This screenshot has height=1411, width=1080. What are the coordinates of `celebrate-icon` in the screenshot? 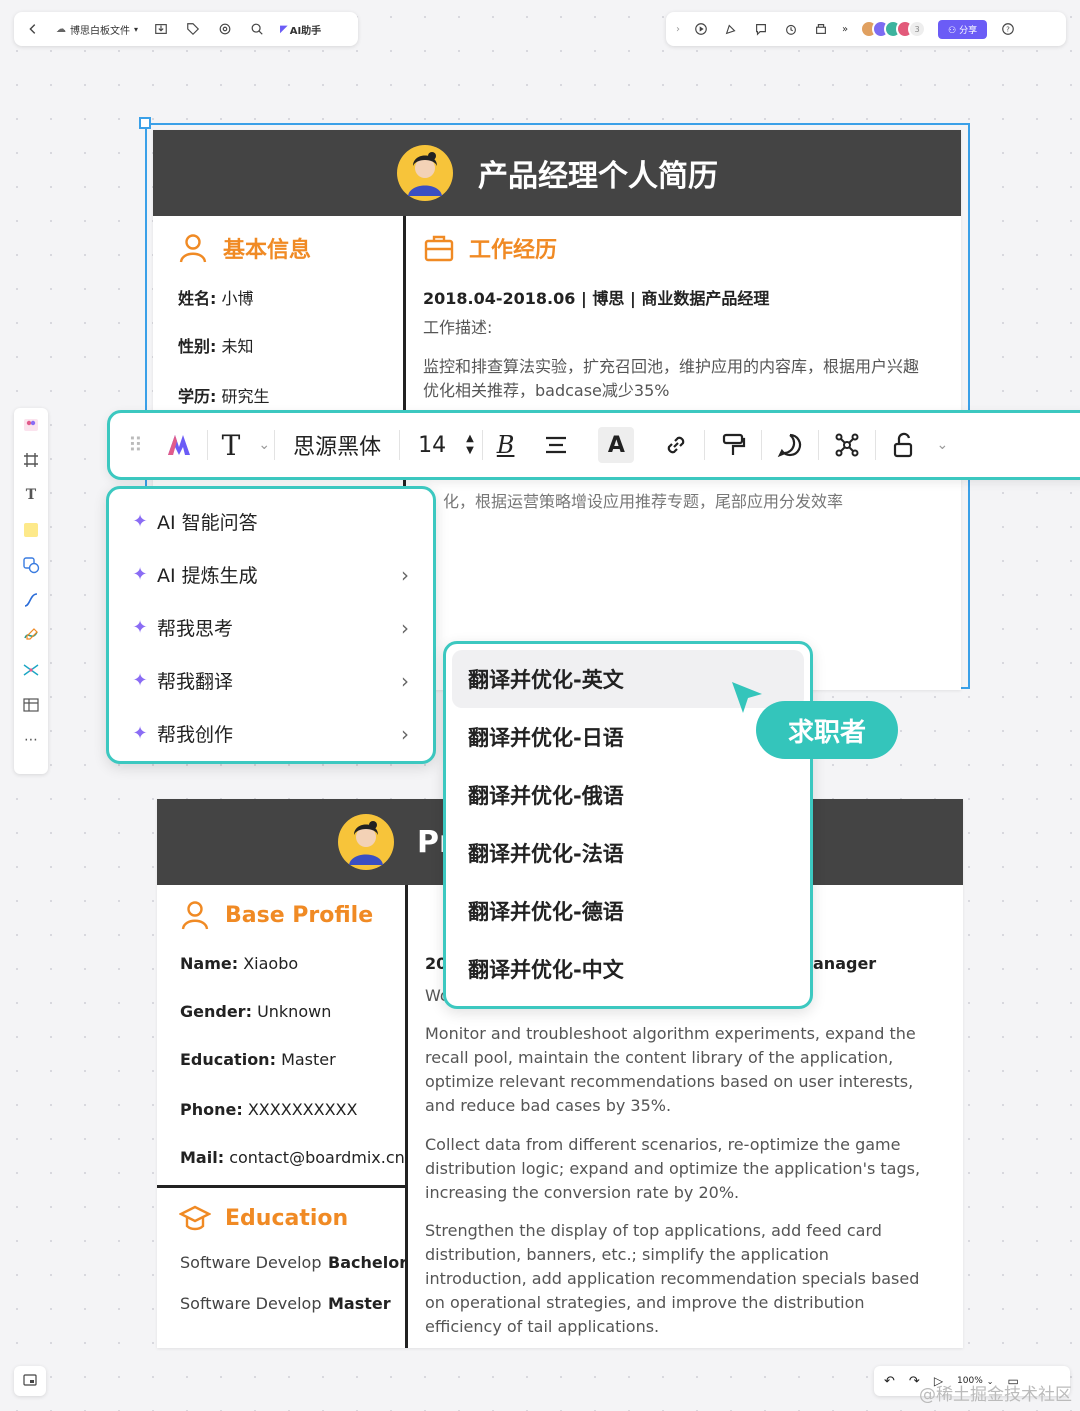 It's located at (731, 29).